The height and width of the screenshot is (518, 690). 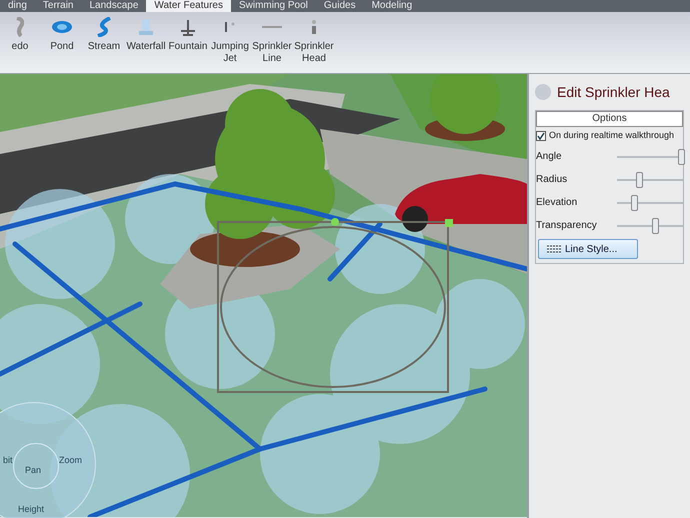 I want to click on tab: Swimming Pool, so click(x=273, y=6).